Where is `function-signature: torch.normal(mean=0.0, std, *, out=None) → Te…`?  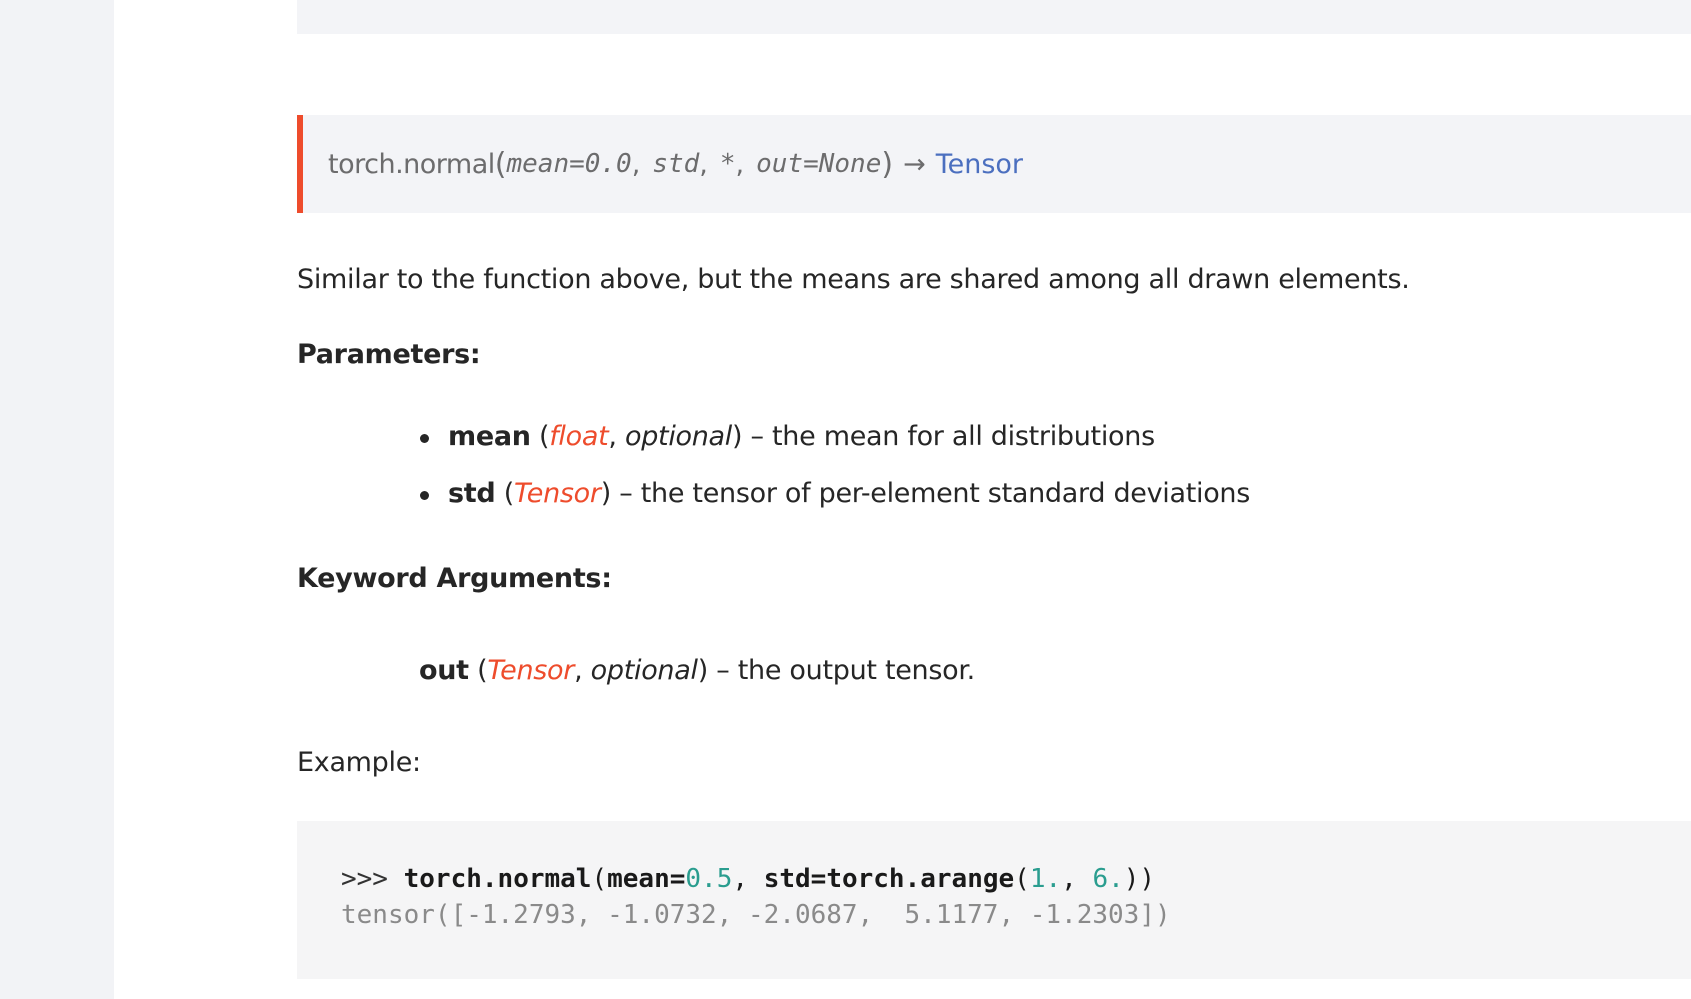
function-signature: torch.normal(mean=0.0, std, *, out=None) → Te… is located at coordinates (994, 164).